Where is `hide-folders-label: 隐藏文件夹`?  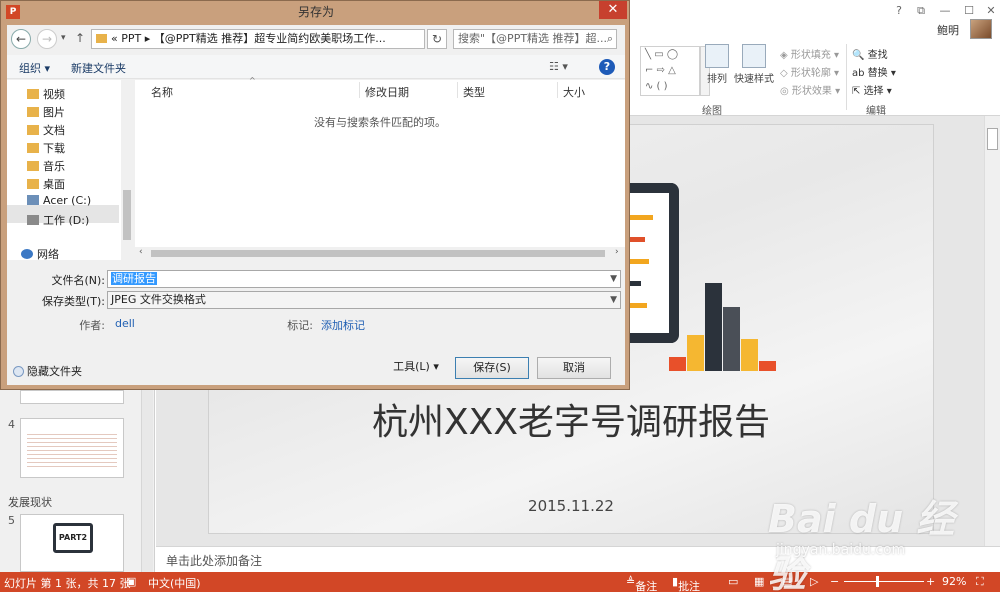
hide-folders-label: 隐藏文件夹 is located at coordinates (54, 371).